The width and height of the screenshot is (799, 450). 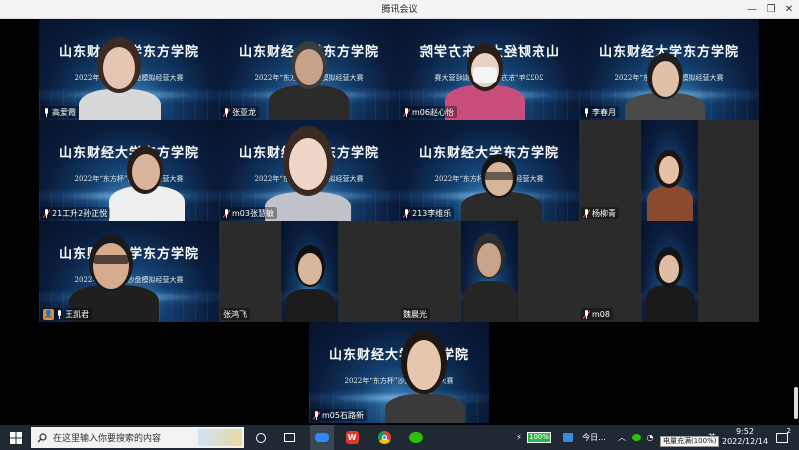 What do you see at coordinates (384, 437) in the screenshot?
I see `chrome-browser-icon` at bounding box center [384, 437].